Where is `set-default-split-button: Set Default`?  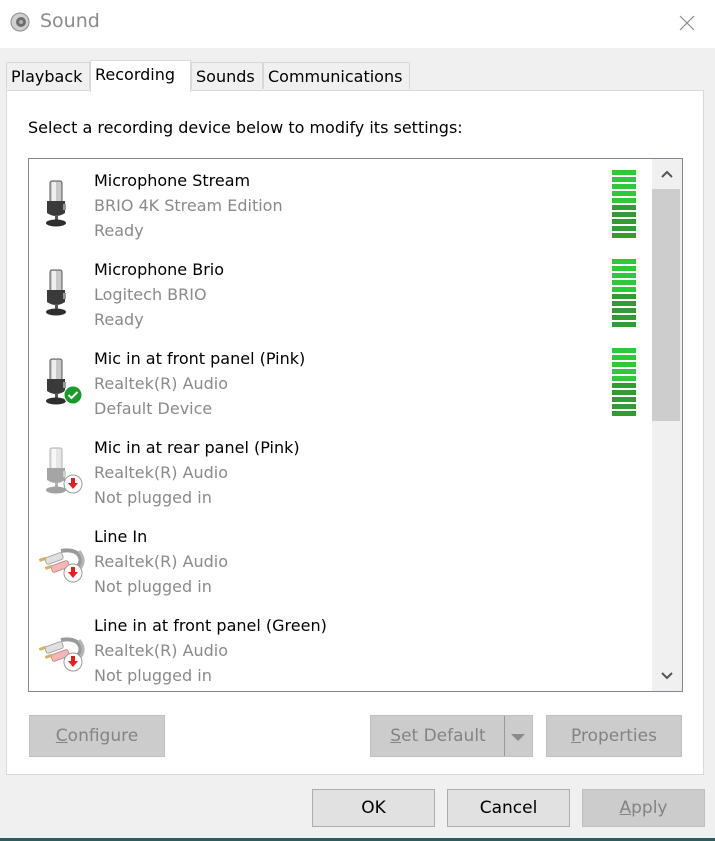 set-default-split-button: Set Default is located at coordinates (451, 736).